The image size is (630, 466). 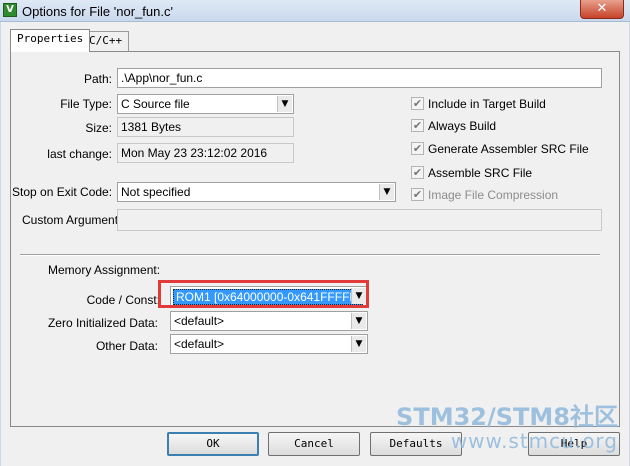 I want to click on assemble-src-label: Assemble SRC File, so click(x=480, y=173).